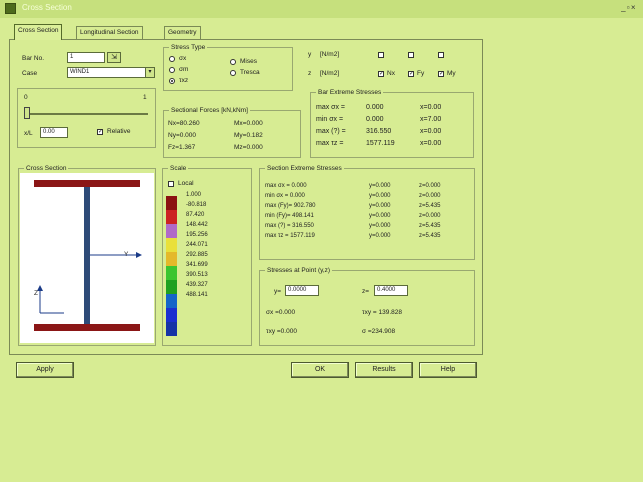  What do you see at coordinates (119, 131) in the screenshot?
I see `relative-label: Relative` at bounding box center [119, 131].